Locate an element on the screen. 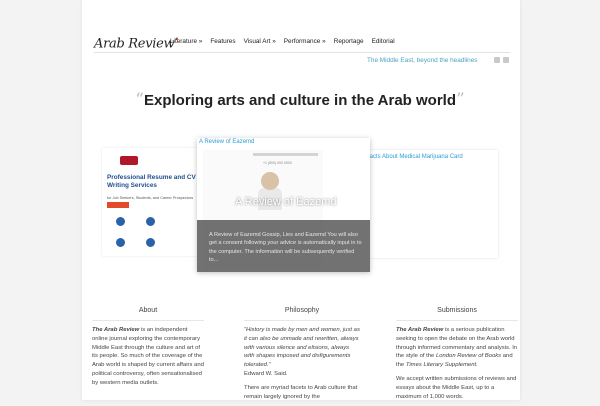 The height and width of the screenshot is (406, 600). image-header-bar is located at coordinates (285, 154).